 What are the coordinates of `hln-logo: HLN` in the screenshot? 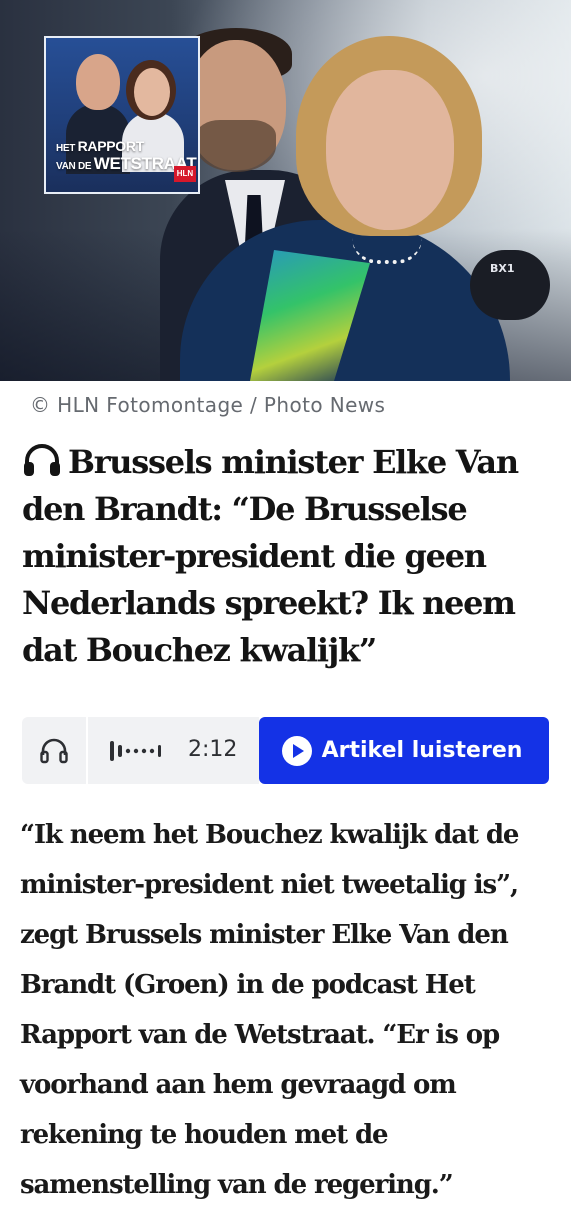 It's located at (185, 174).